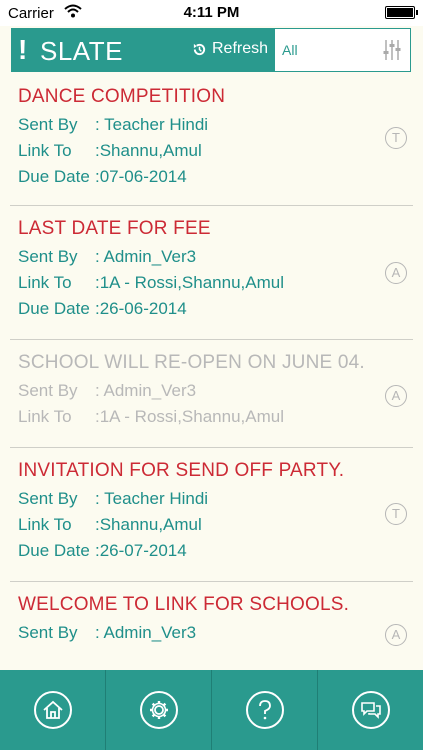  I want to click on tab-help, so click(265, 710).